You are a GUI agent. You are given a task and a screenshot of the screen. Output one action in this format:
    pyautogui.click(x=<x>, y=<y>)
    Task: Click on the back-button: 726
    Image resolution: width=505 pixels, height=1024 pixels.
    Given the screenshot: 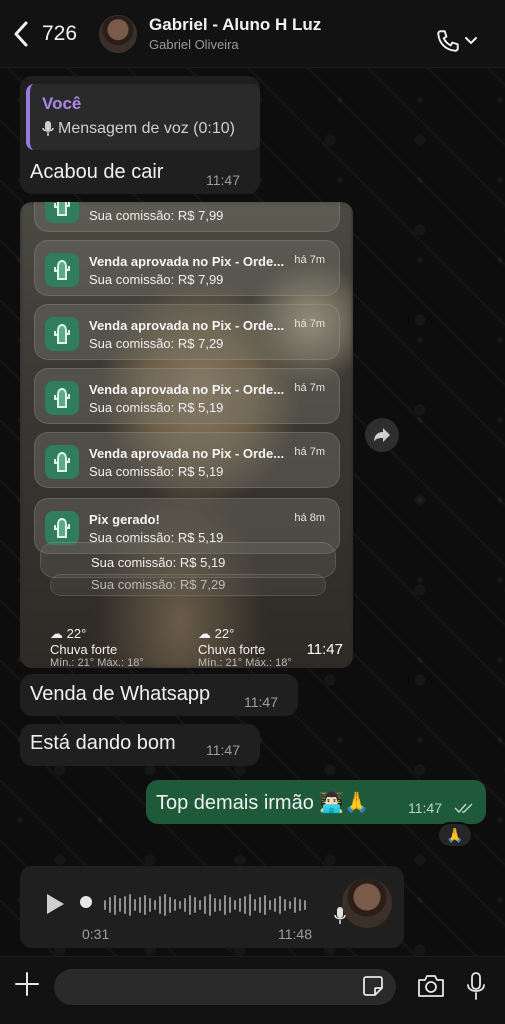 What is the action you would take?
    pyautogui.click(x=44, y=34)
    